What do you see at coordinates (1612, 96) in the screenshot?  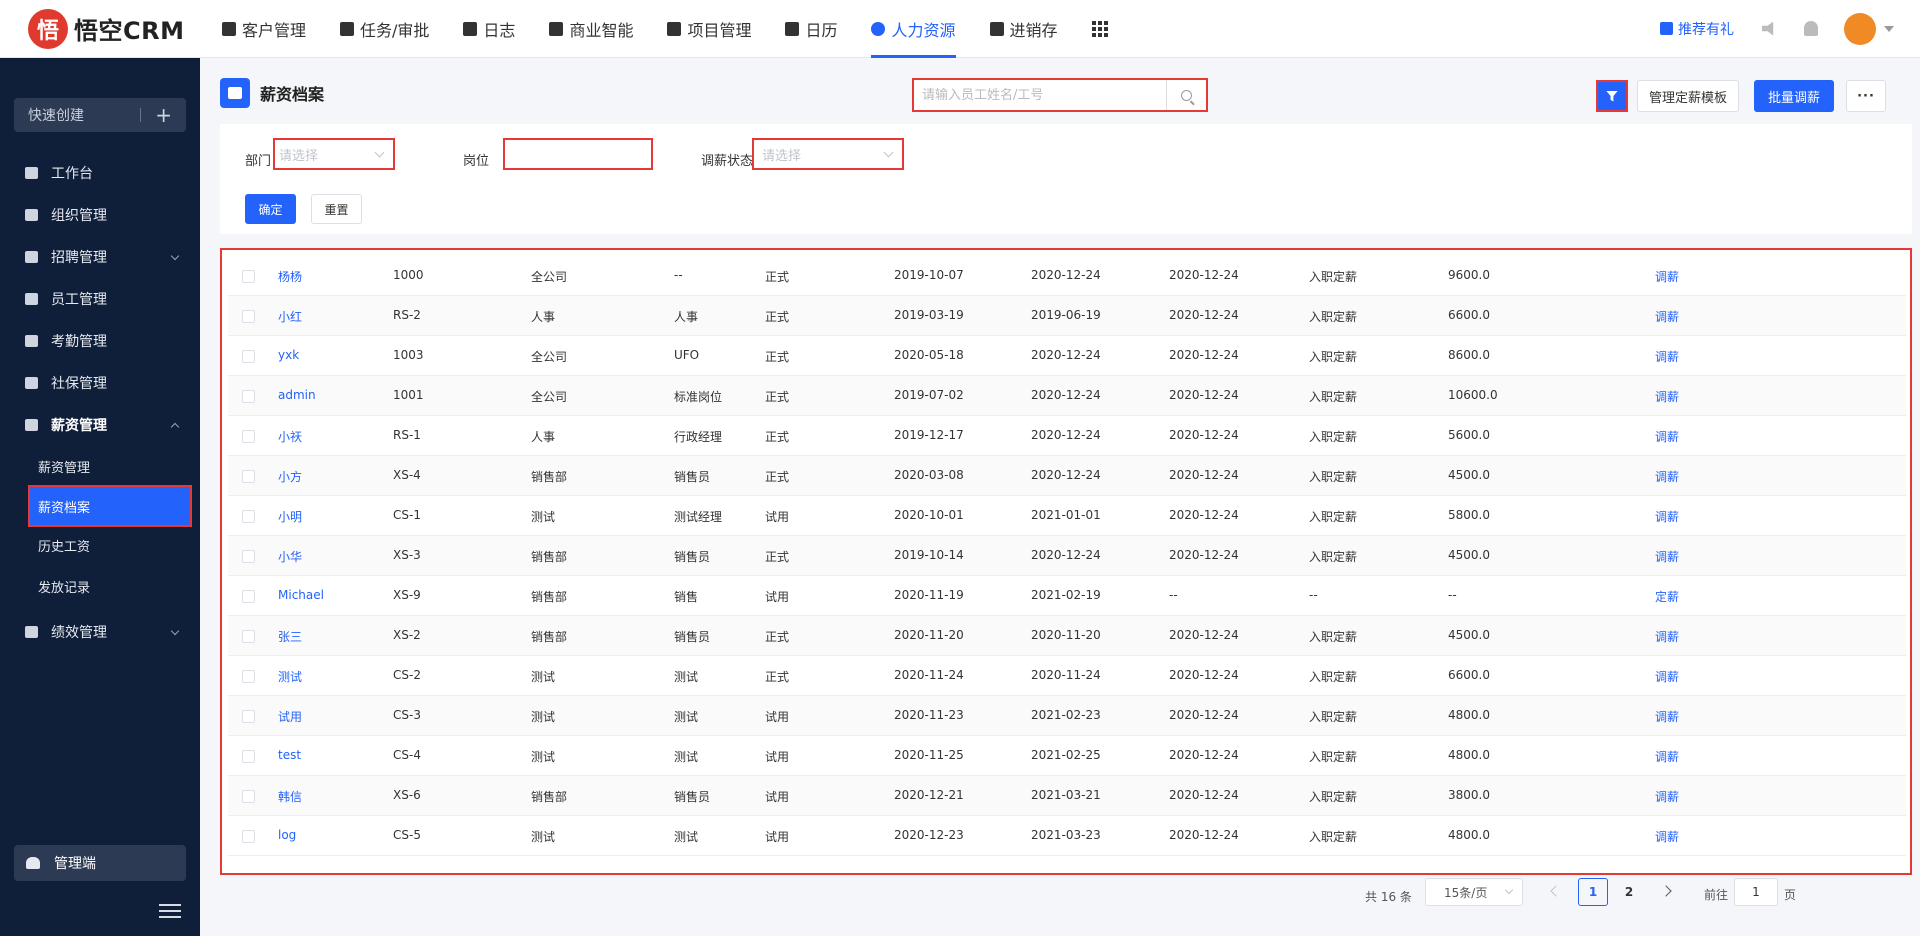 I see `filter-button` at bounding box center [1612, 96].